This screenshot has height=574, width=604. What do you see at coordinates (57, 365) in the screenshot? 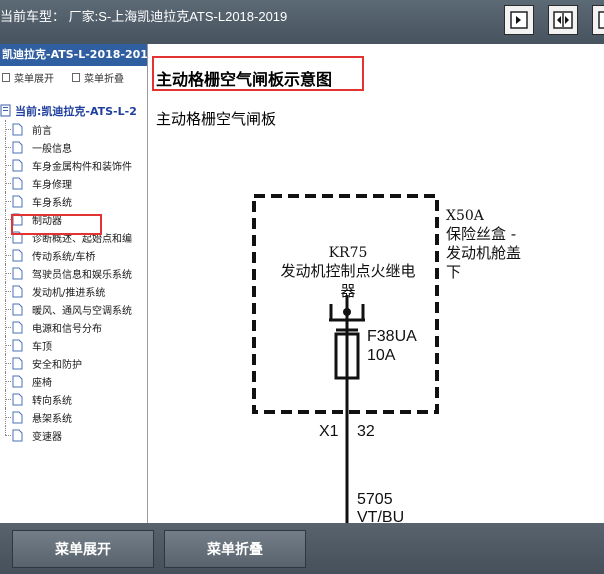
I see `tree-item-label: 安全和防护` at bounding box center [57, 365].